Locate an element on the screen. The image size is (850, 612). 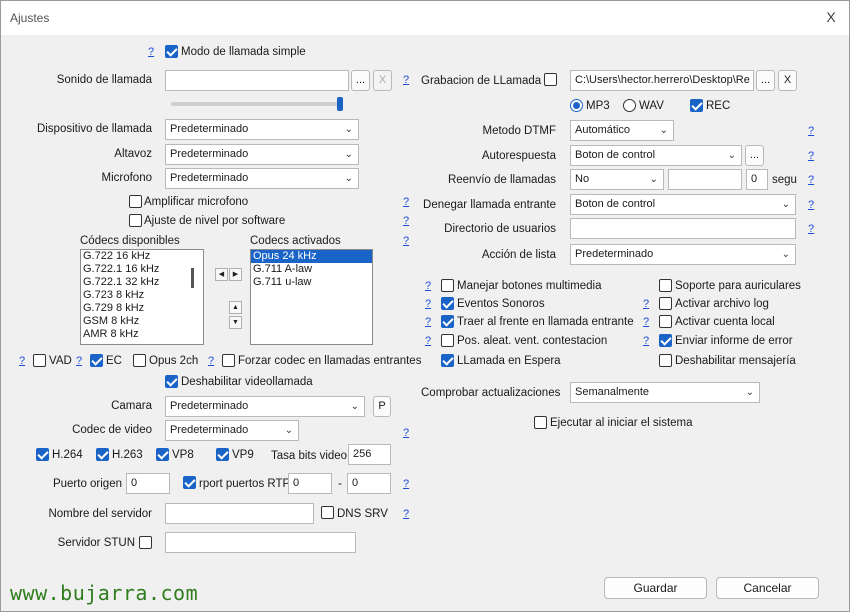
mp3-radio is located at coordinates (576, 105).